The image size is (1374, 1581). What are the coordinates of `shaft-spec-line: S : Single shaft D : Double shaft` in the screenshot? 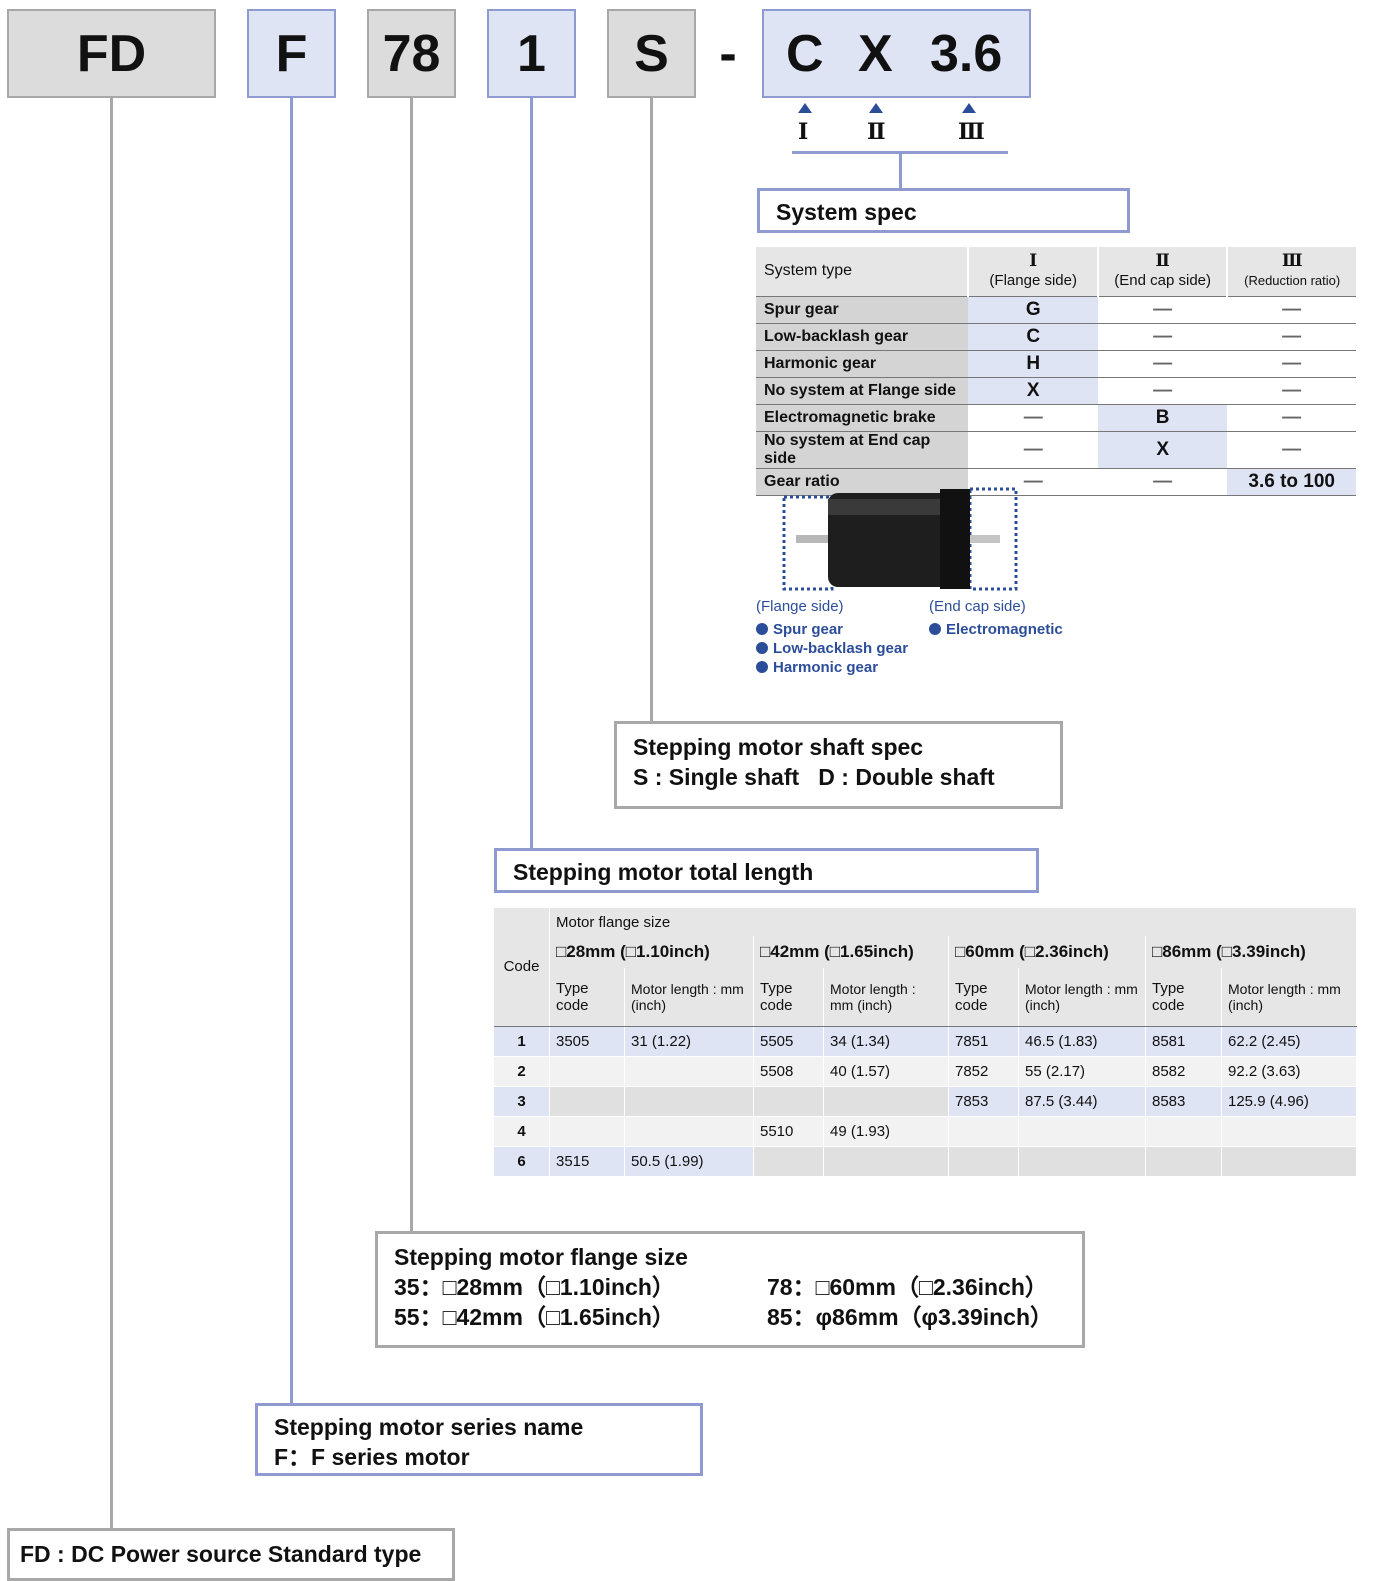 It's located at (814, 777).